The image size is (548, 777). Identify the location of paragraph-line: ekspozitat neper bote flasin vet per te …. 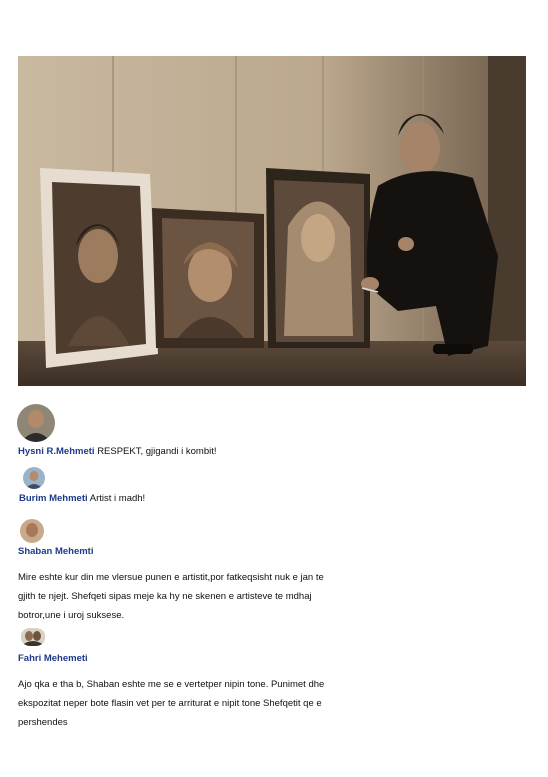
(170, 703).